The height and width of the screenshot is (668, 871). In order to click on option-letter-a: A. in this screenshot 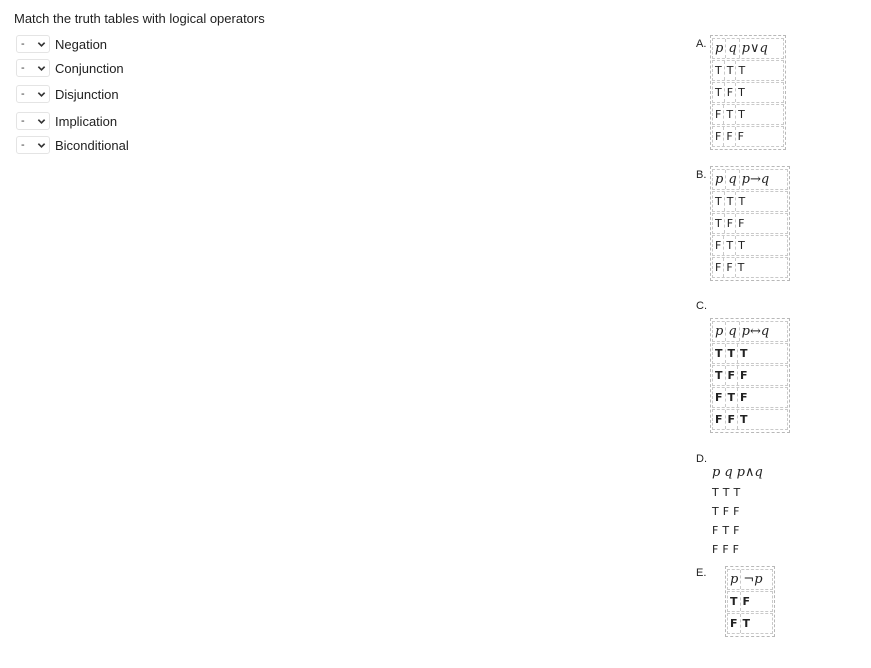, I will do `click(701, 44)`.